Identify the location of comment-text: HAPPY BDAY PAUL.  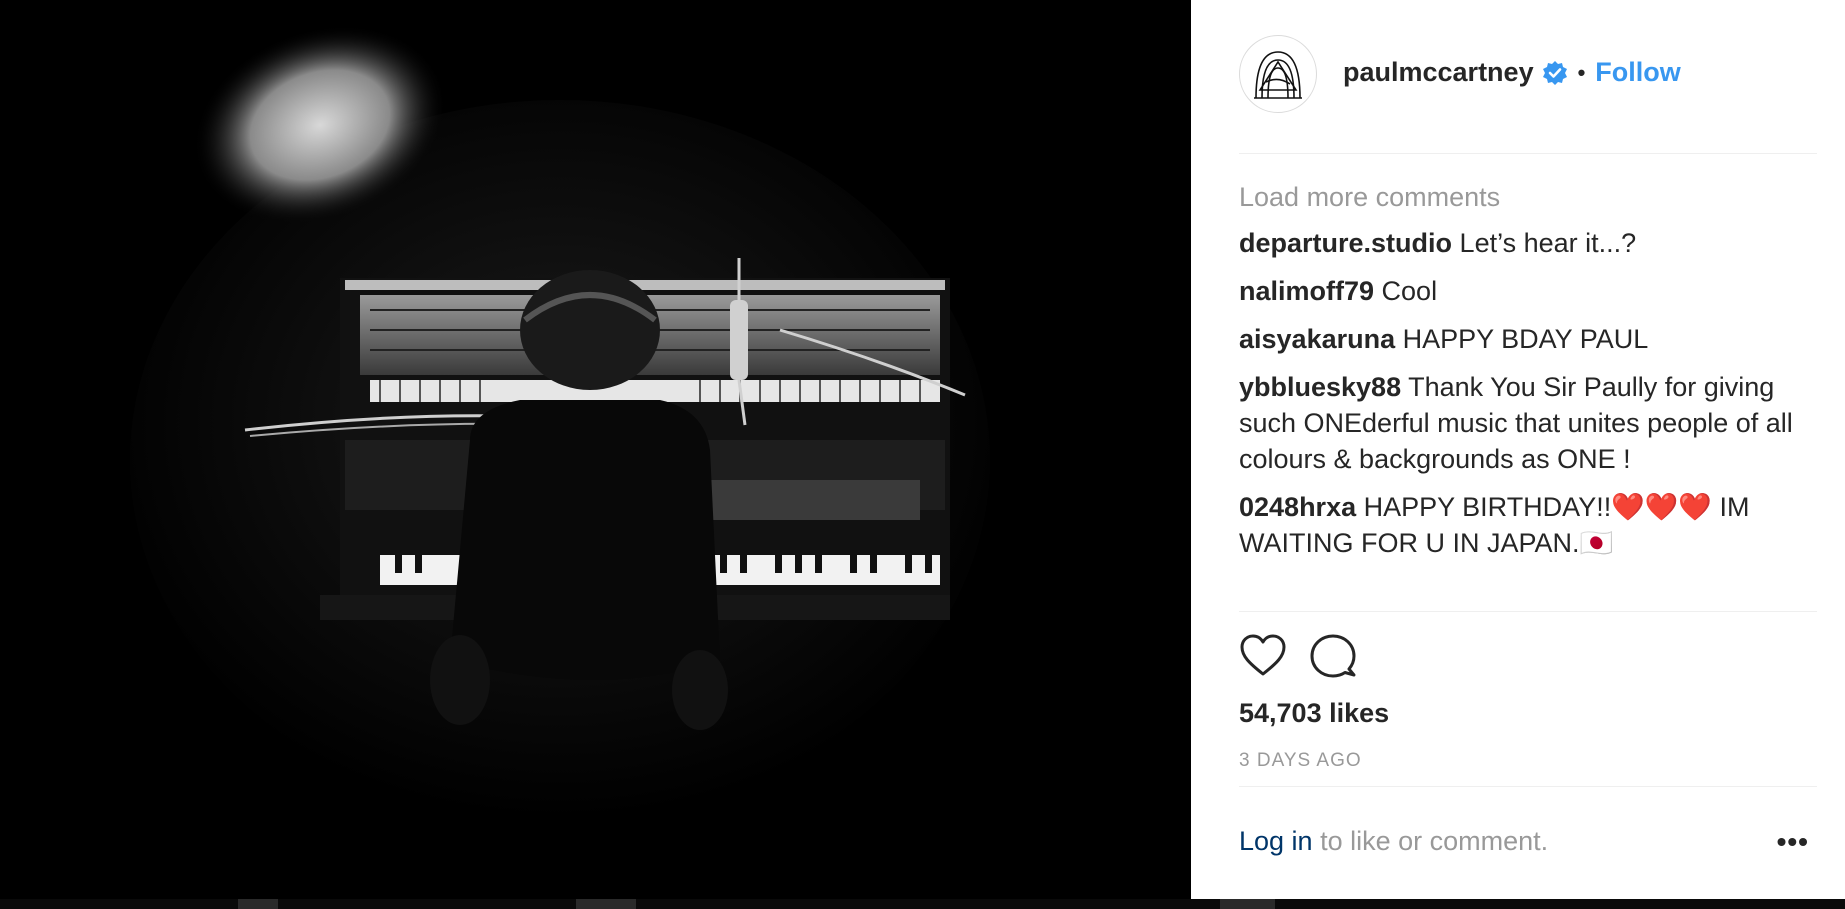
(1525, 339).